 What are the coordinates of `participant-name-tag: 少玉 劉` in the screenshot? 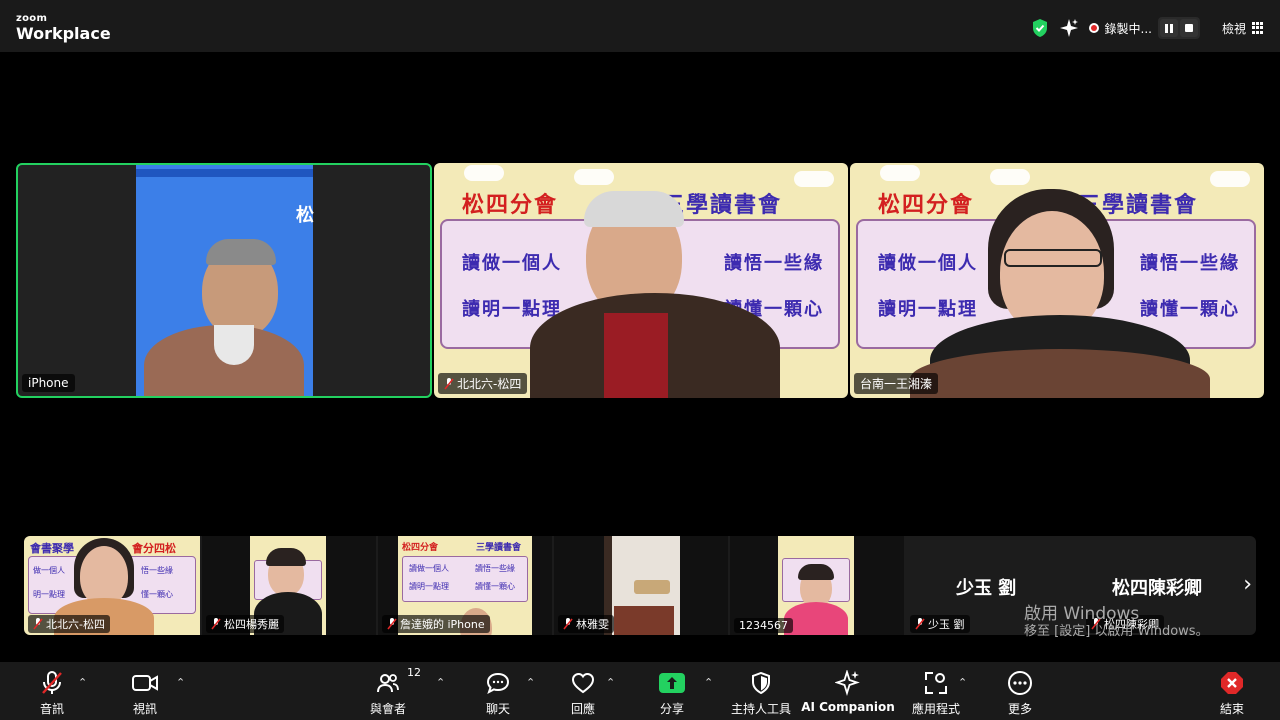 It's located at (940, 624).